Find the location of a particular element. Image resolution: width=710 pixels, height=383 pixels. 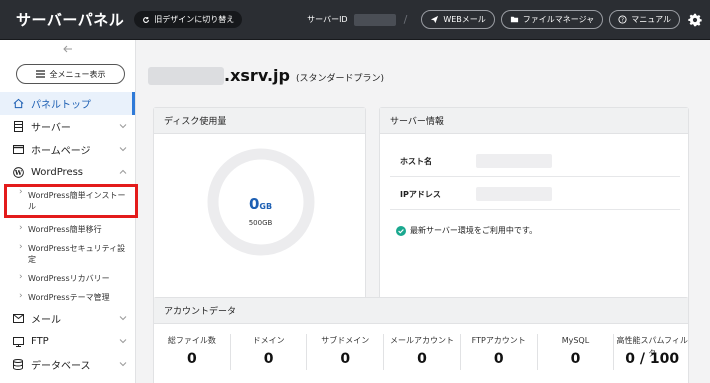

stat-domains: ドメイン 0 is located at coordinates (269, 352).